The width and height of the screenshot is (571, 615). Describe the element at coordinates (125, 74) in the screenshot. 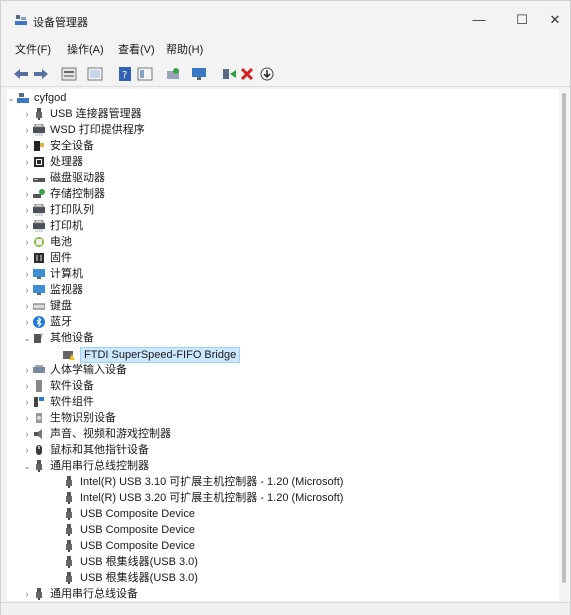

I see `help-icon: ?` at that location.